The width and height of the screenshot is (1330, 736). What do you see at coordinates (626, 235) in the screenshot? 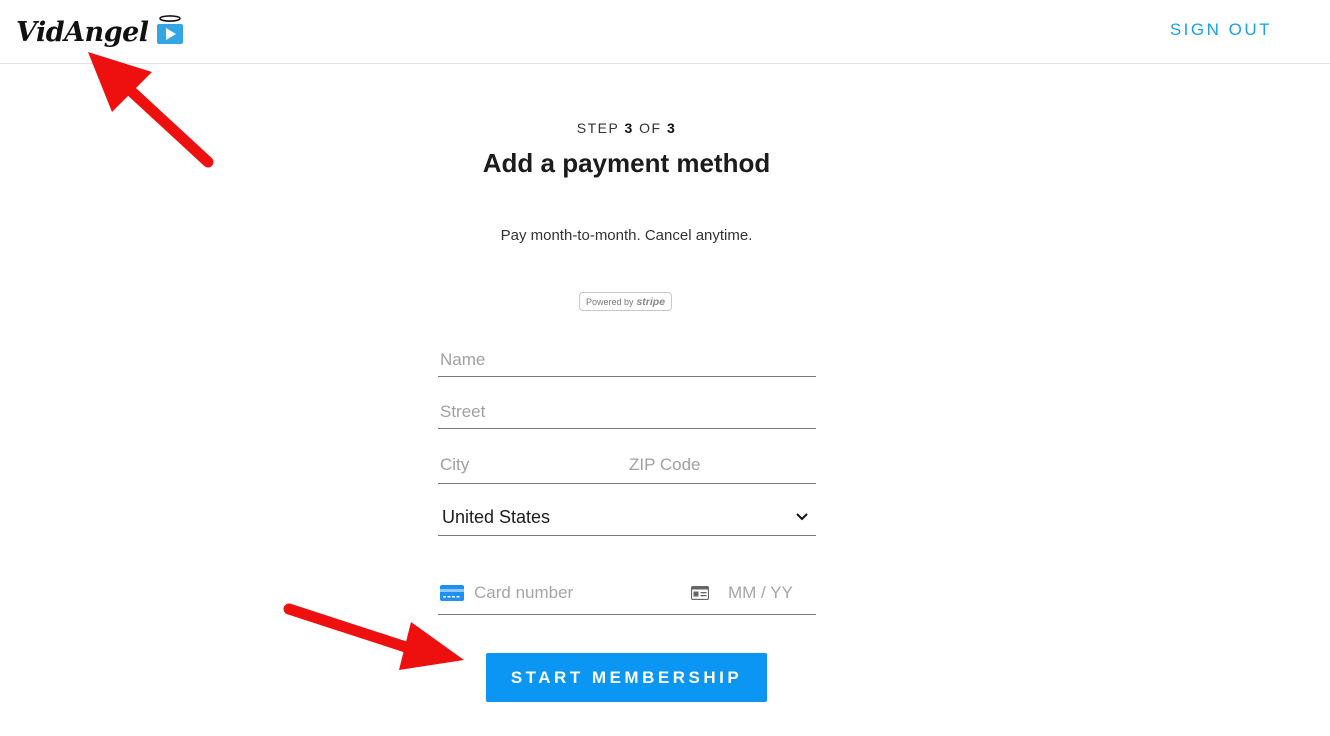
I see `page-subtitle: Pay month-to-month. Cancel anytime.` at bounding box center [626, 235].